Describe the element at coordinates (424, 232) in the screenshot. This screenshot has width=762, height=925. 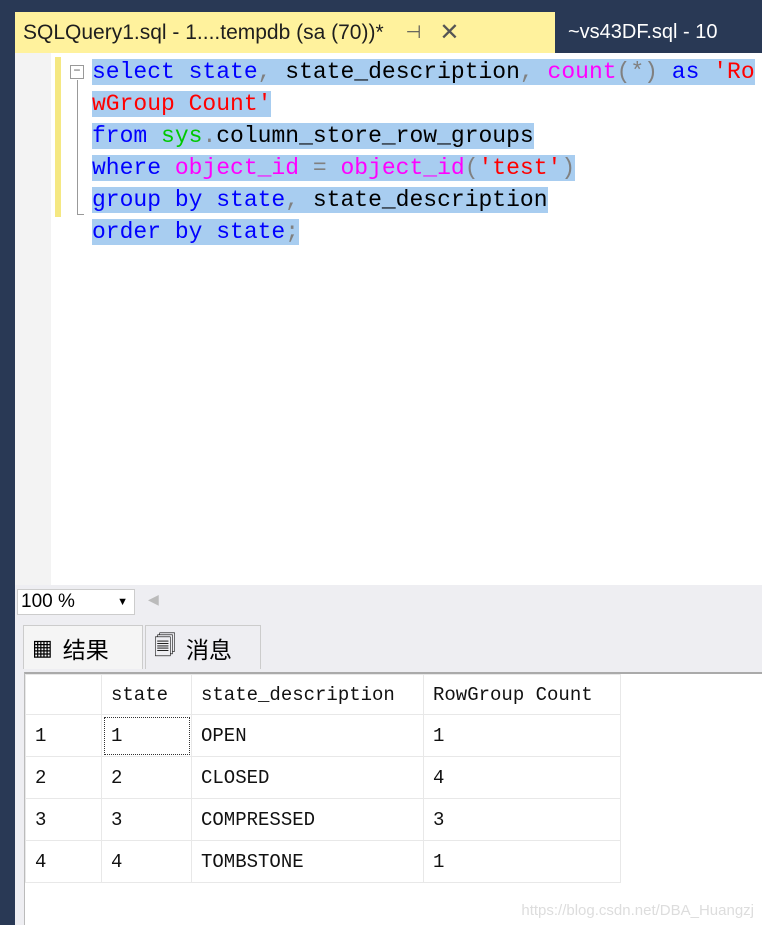
I see `code-line: order by state;` at that location.